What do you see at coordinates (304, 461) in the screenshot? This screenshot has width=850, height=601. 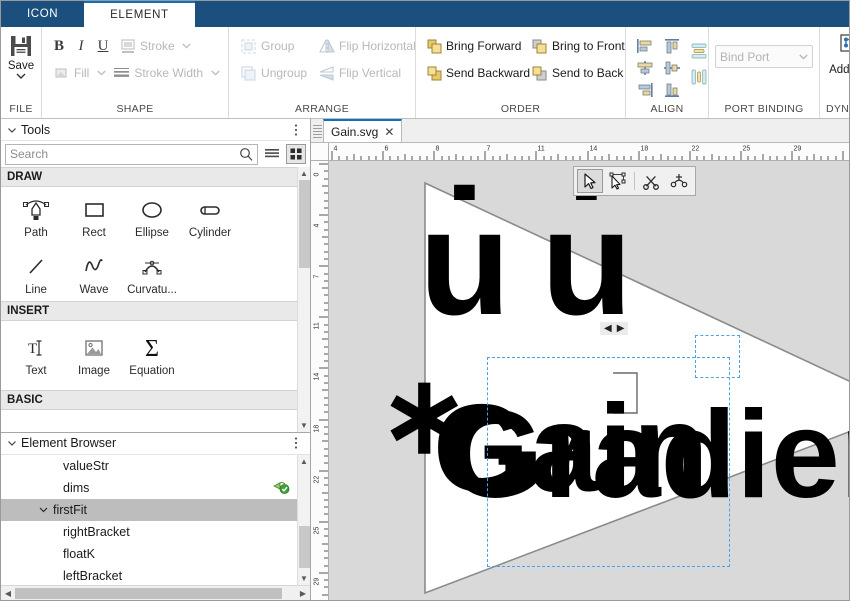 I see `element-browser-scroll-up-arrow-icon: ▲` at bounding box center [304, 461].